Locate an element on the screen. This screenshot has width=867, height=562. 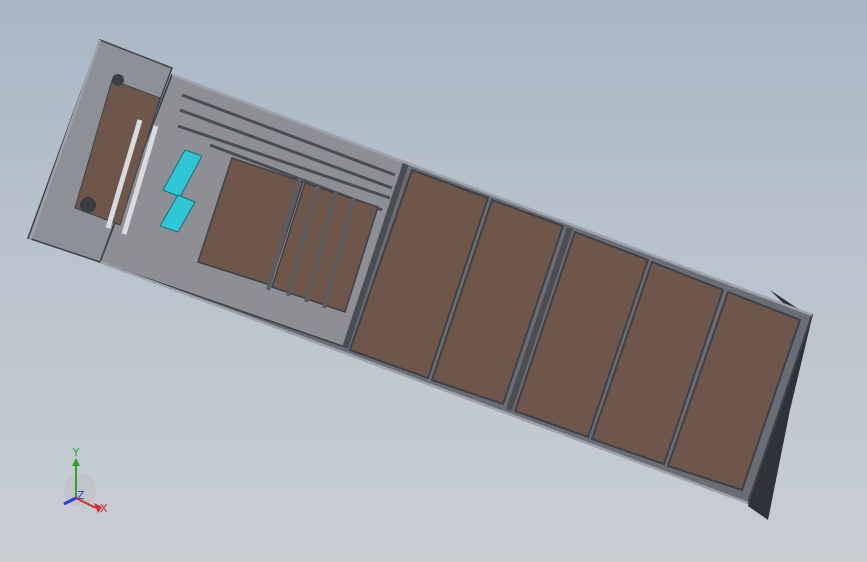
coordinate-triad: Y X Z is located at coordinates (85, 480).